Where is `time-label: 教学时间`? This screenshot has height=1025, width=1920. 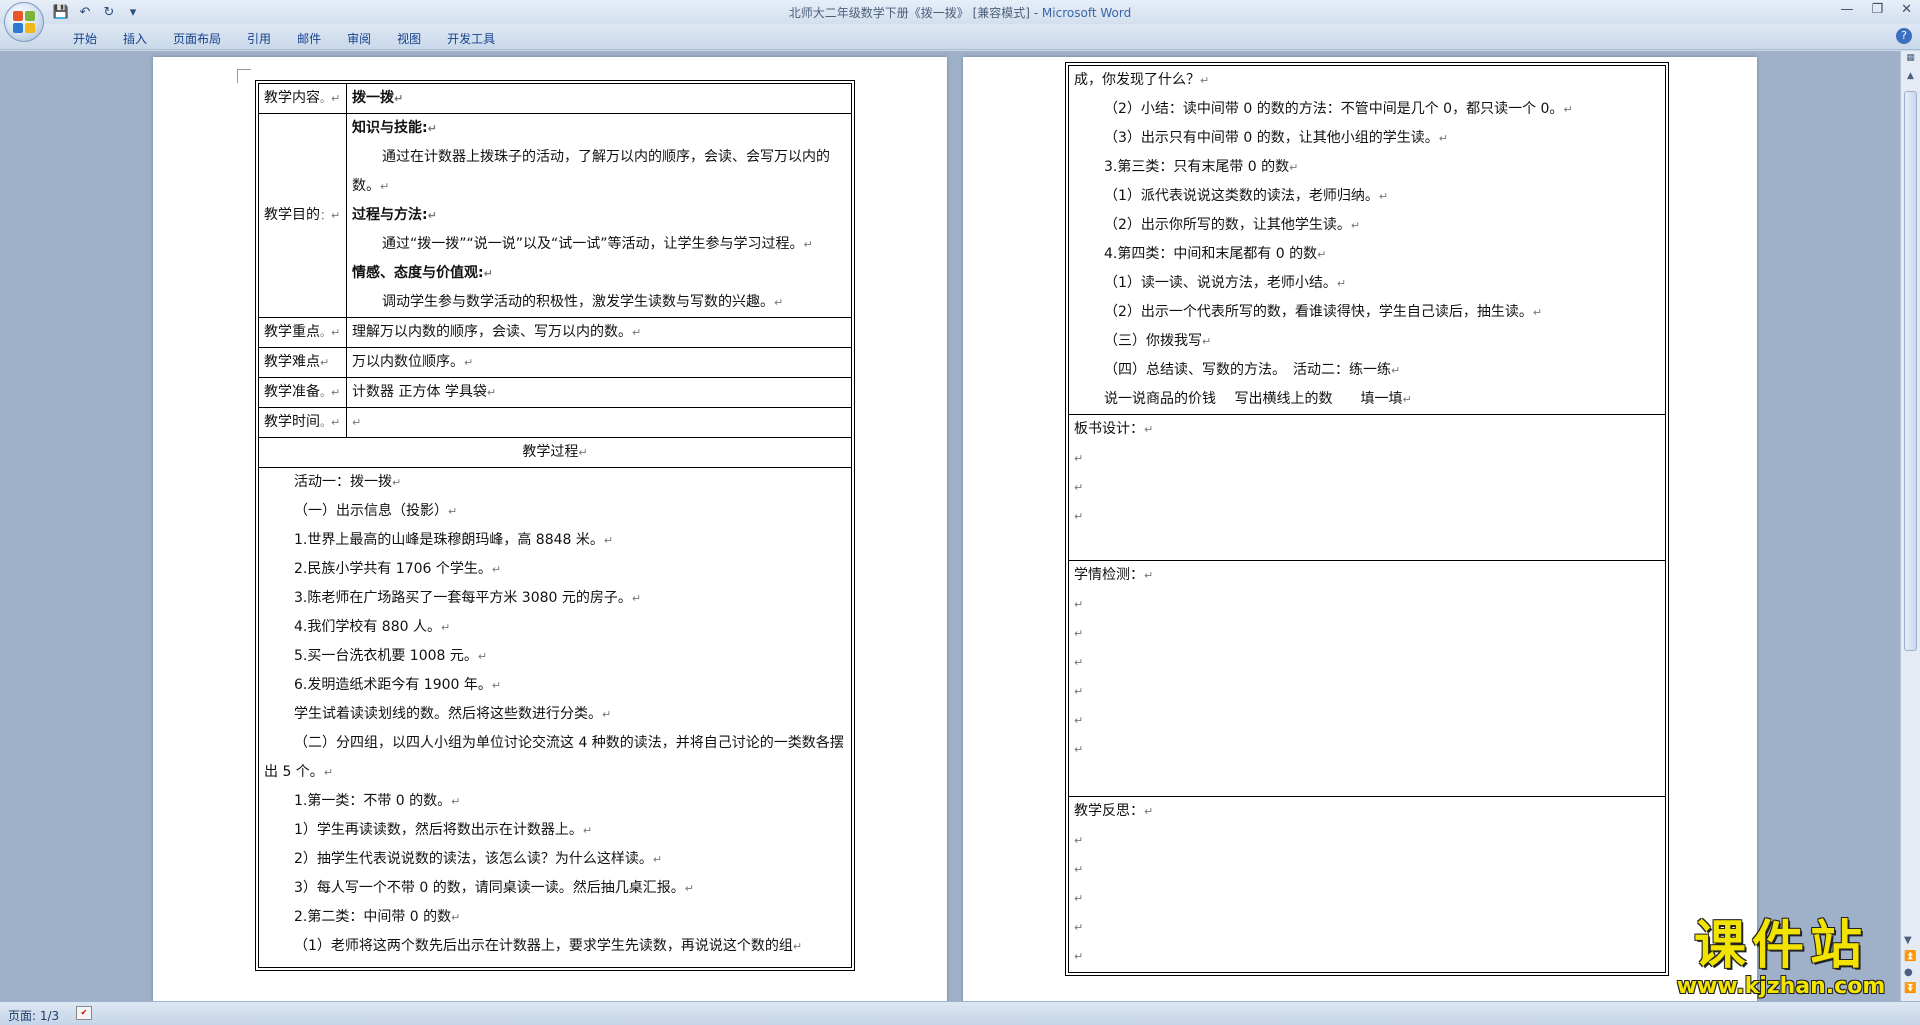 time-label: 教学时间 is located at coordinates (292, 422).